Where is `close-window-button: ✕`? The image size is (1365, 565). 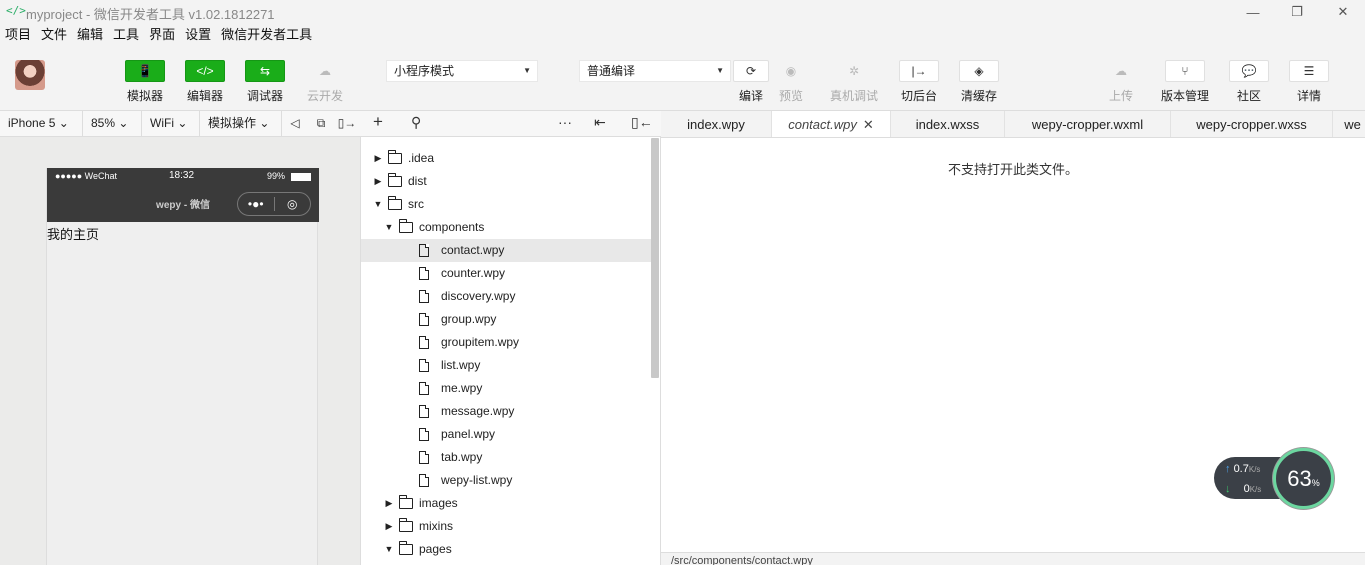
close-window-button: ✕ is located at coordinates (1343, 12).